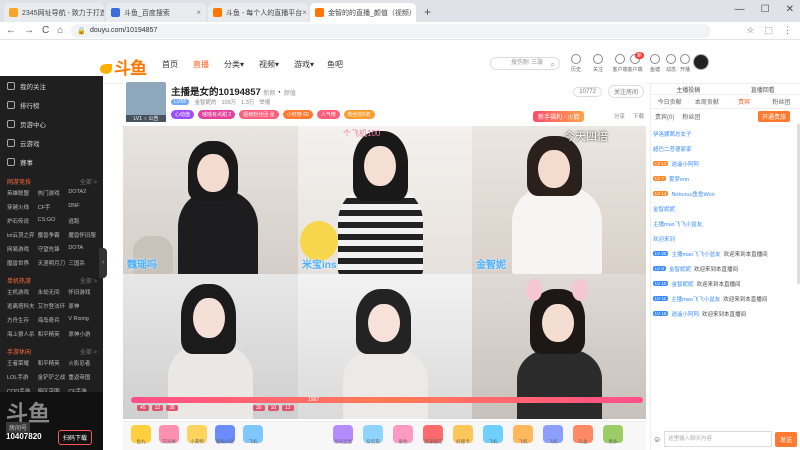 The height and width of the screenshot is (450, 800). I want to click on douyu-logo: 斗鱼, so click(123, 66).